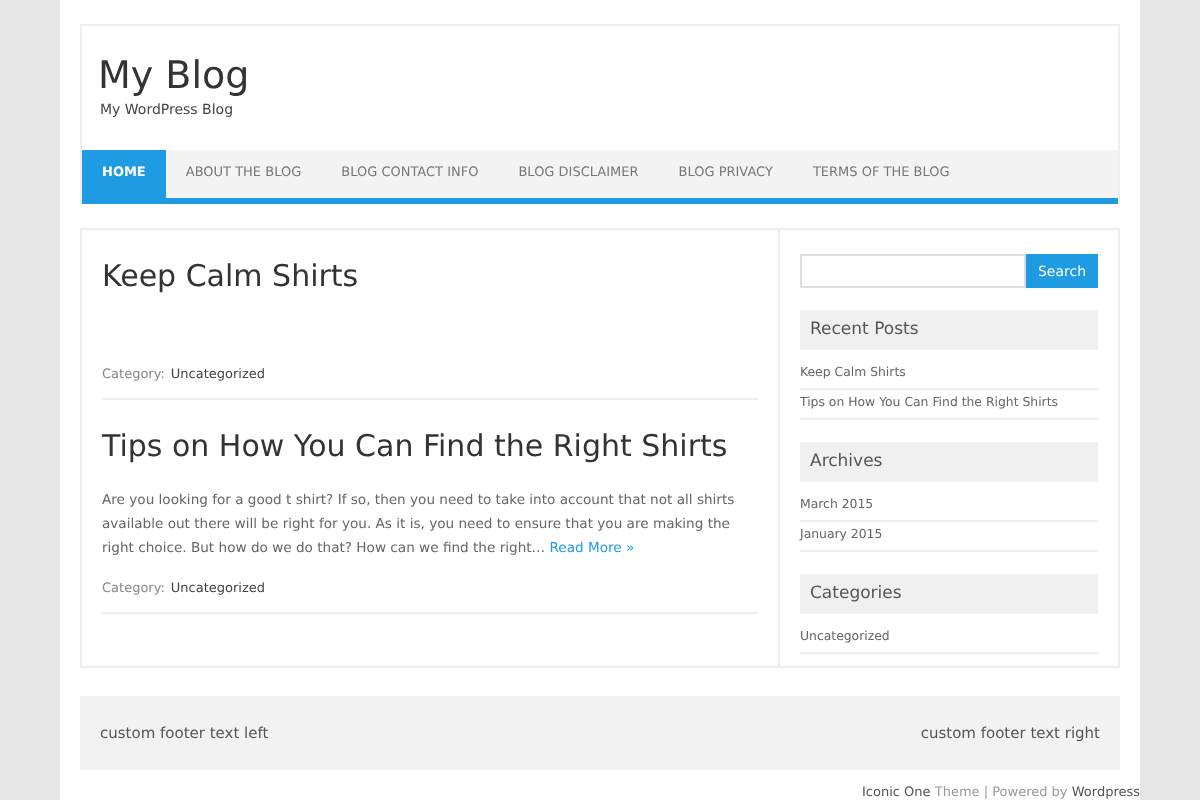 The image size is (1200, 800). I want to click on widget-title: Archives, so click(949, 462).